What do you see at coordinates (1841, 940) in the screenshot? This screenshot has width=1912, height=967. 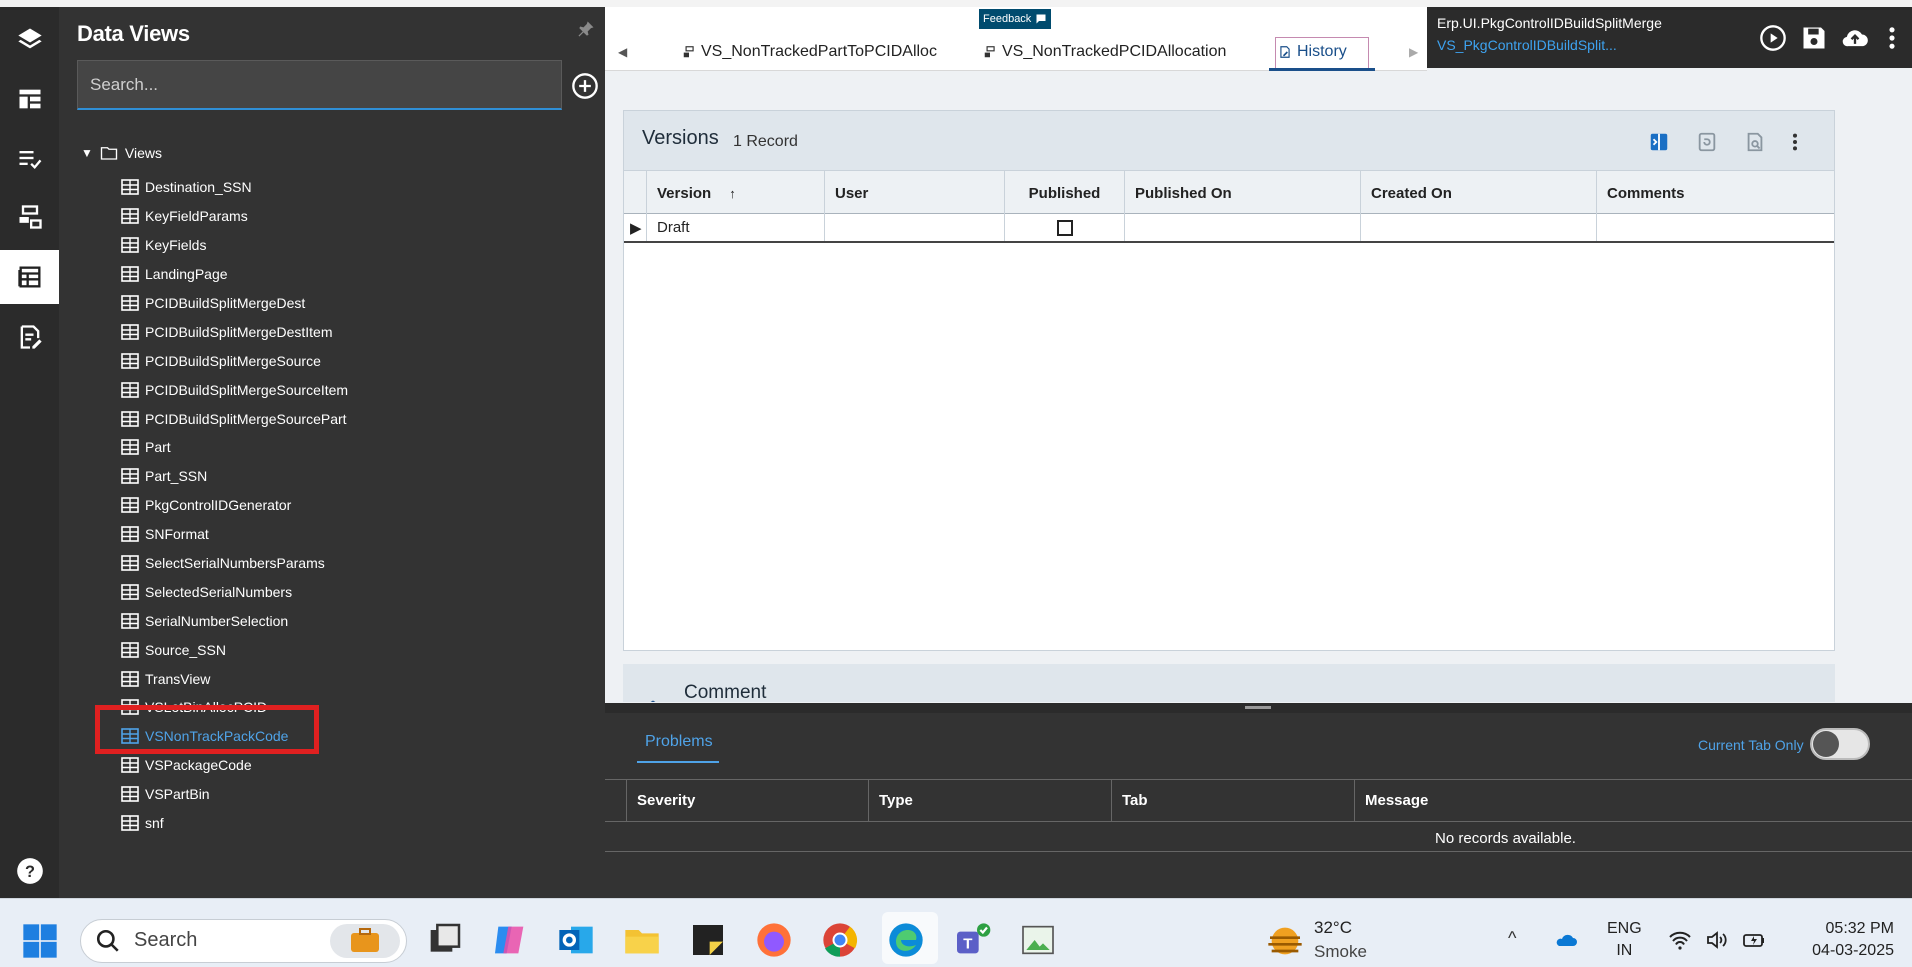 I see `clock: 05:32 PM 04-03-2025` at bounding box center [1841, 940].